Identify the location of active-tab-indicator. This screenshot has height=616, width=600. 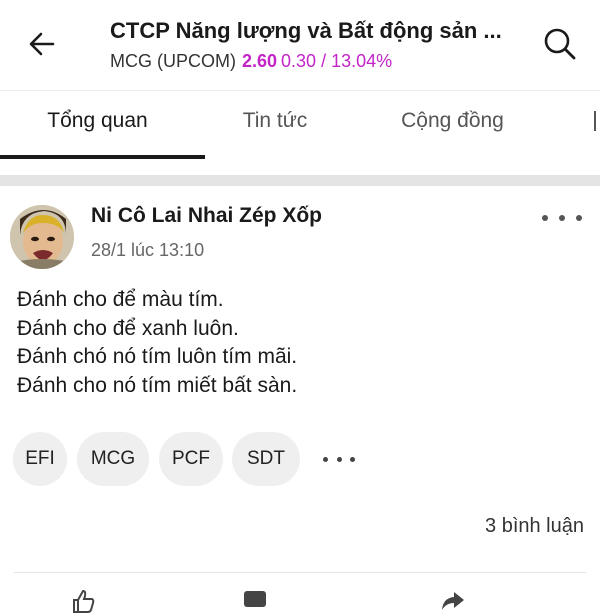
(102, 157).